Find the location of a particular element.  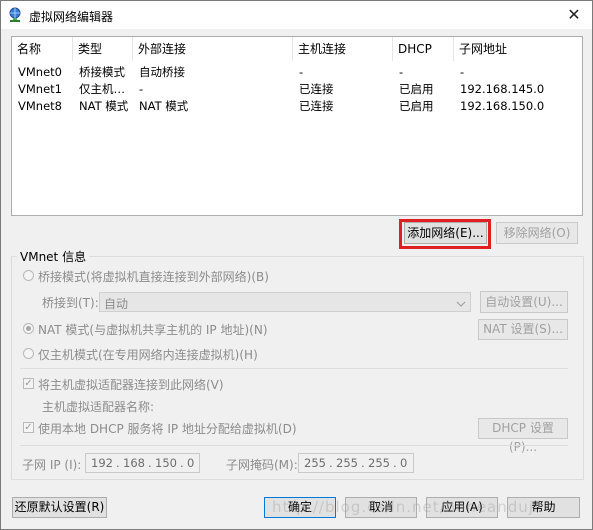

column-header-external: 外部连接 is located at coordinates (213, 49).